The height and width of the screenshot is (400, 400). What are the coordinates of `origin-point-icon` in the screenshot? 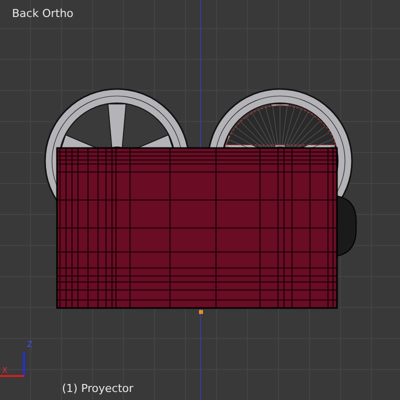 It's located at (201, 312).